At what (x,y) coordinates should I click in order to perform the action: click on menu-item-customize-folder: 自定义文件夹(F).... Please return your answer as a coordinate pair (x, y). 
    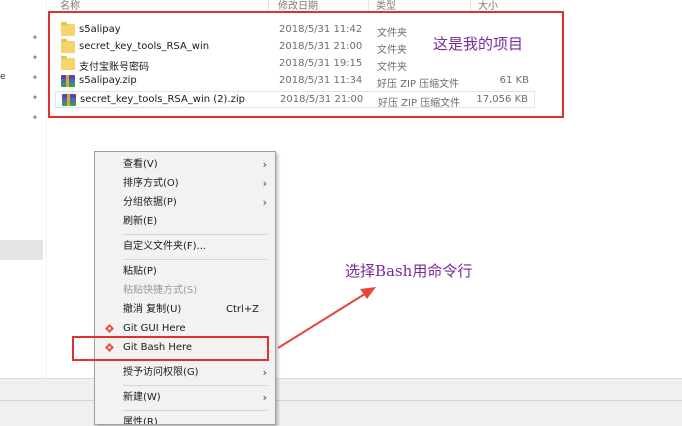
    Looking at the image, I should click on (185, 246).